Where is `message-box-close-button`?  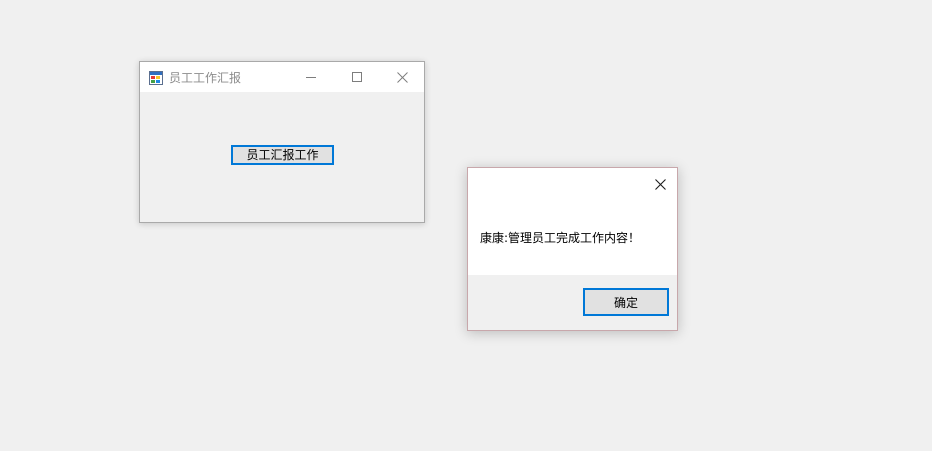
message-box-close-button is located at coordinates (660, 184).